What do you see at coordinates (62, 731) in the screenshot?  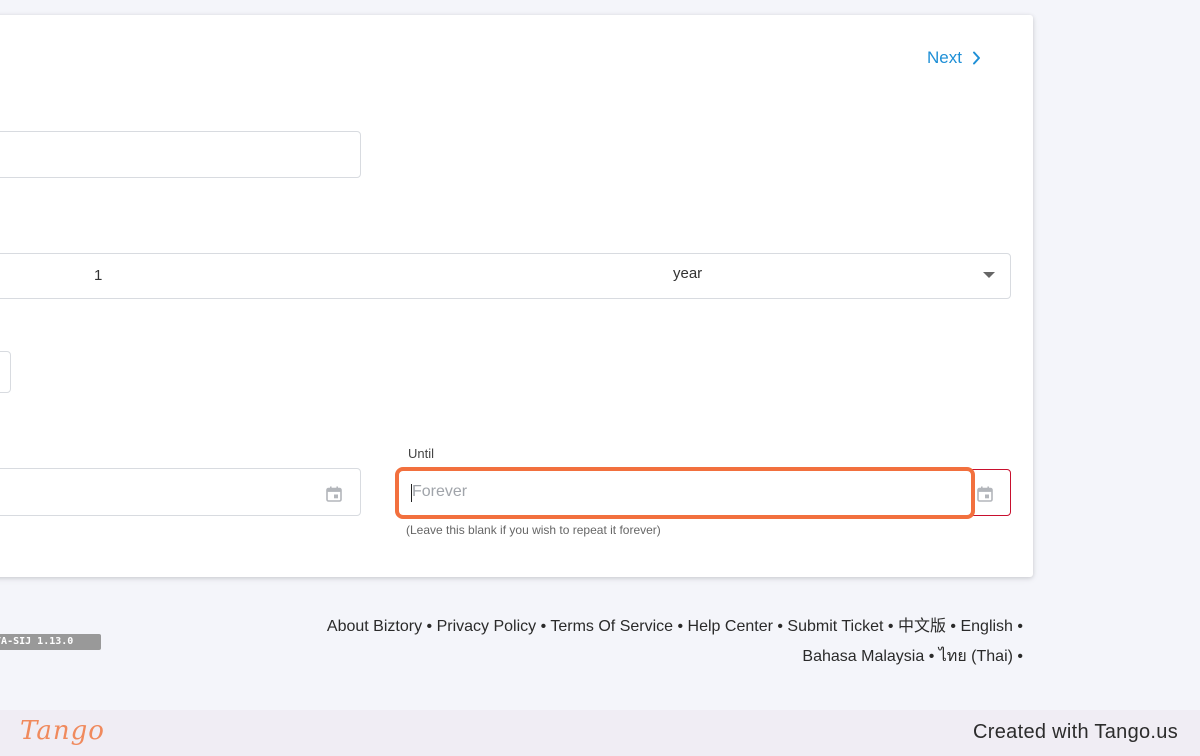 I see `tango-logo: Tango` at bounding box center [62, 731].